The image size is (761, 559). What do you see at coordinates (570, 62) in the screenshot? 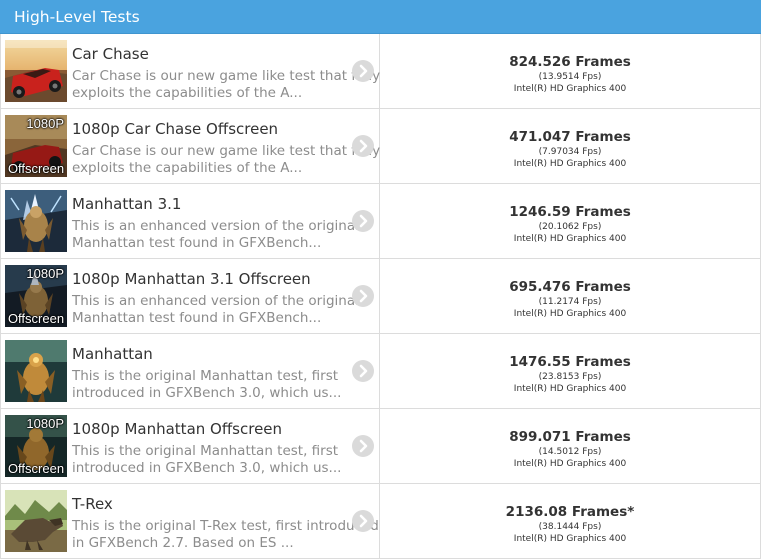
I see `score-value: 824.526 Frames` at bounding box center [570, 62].